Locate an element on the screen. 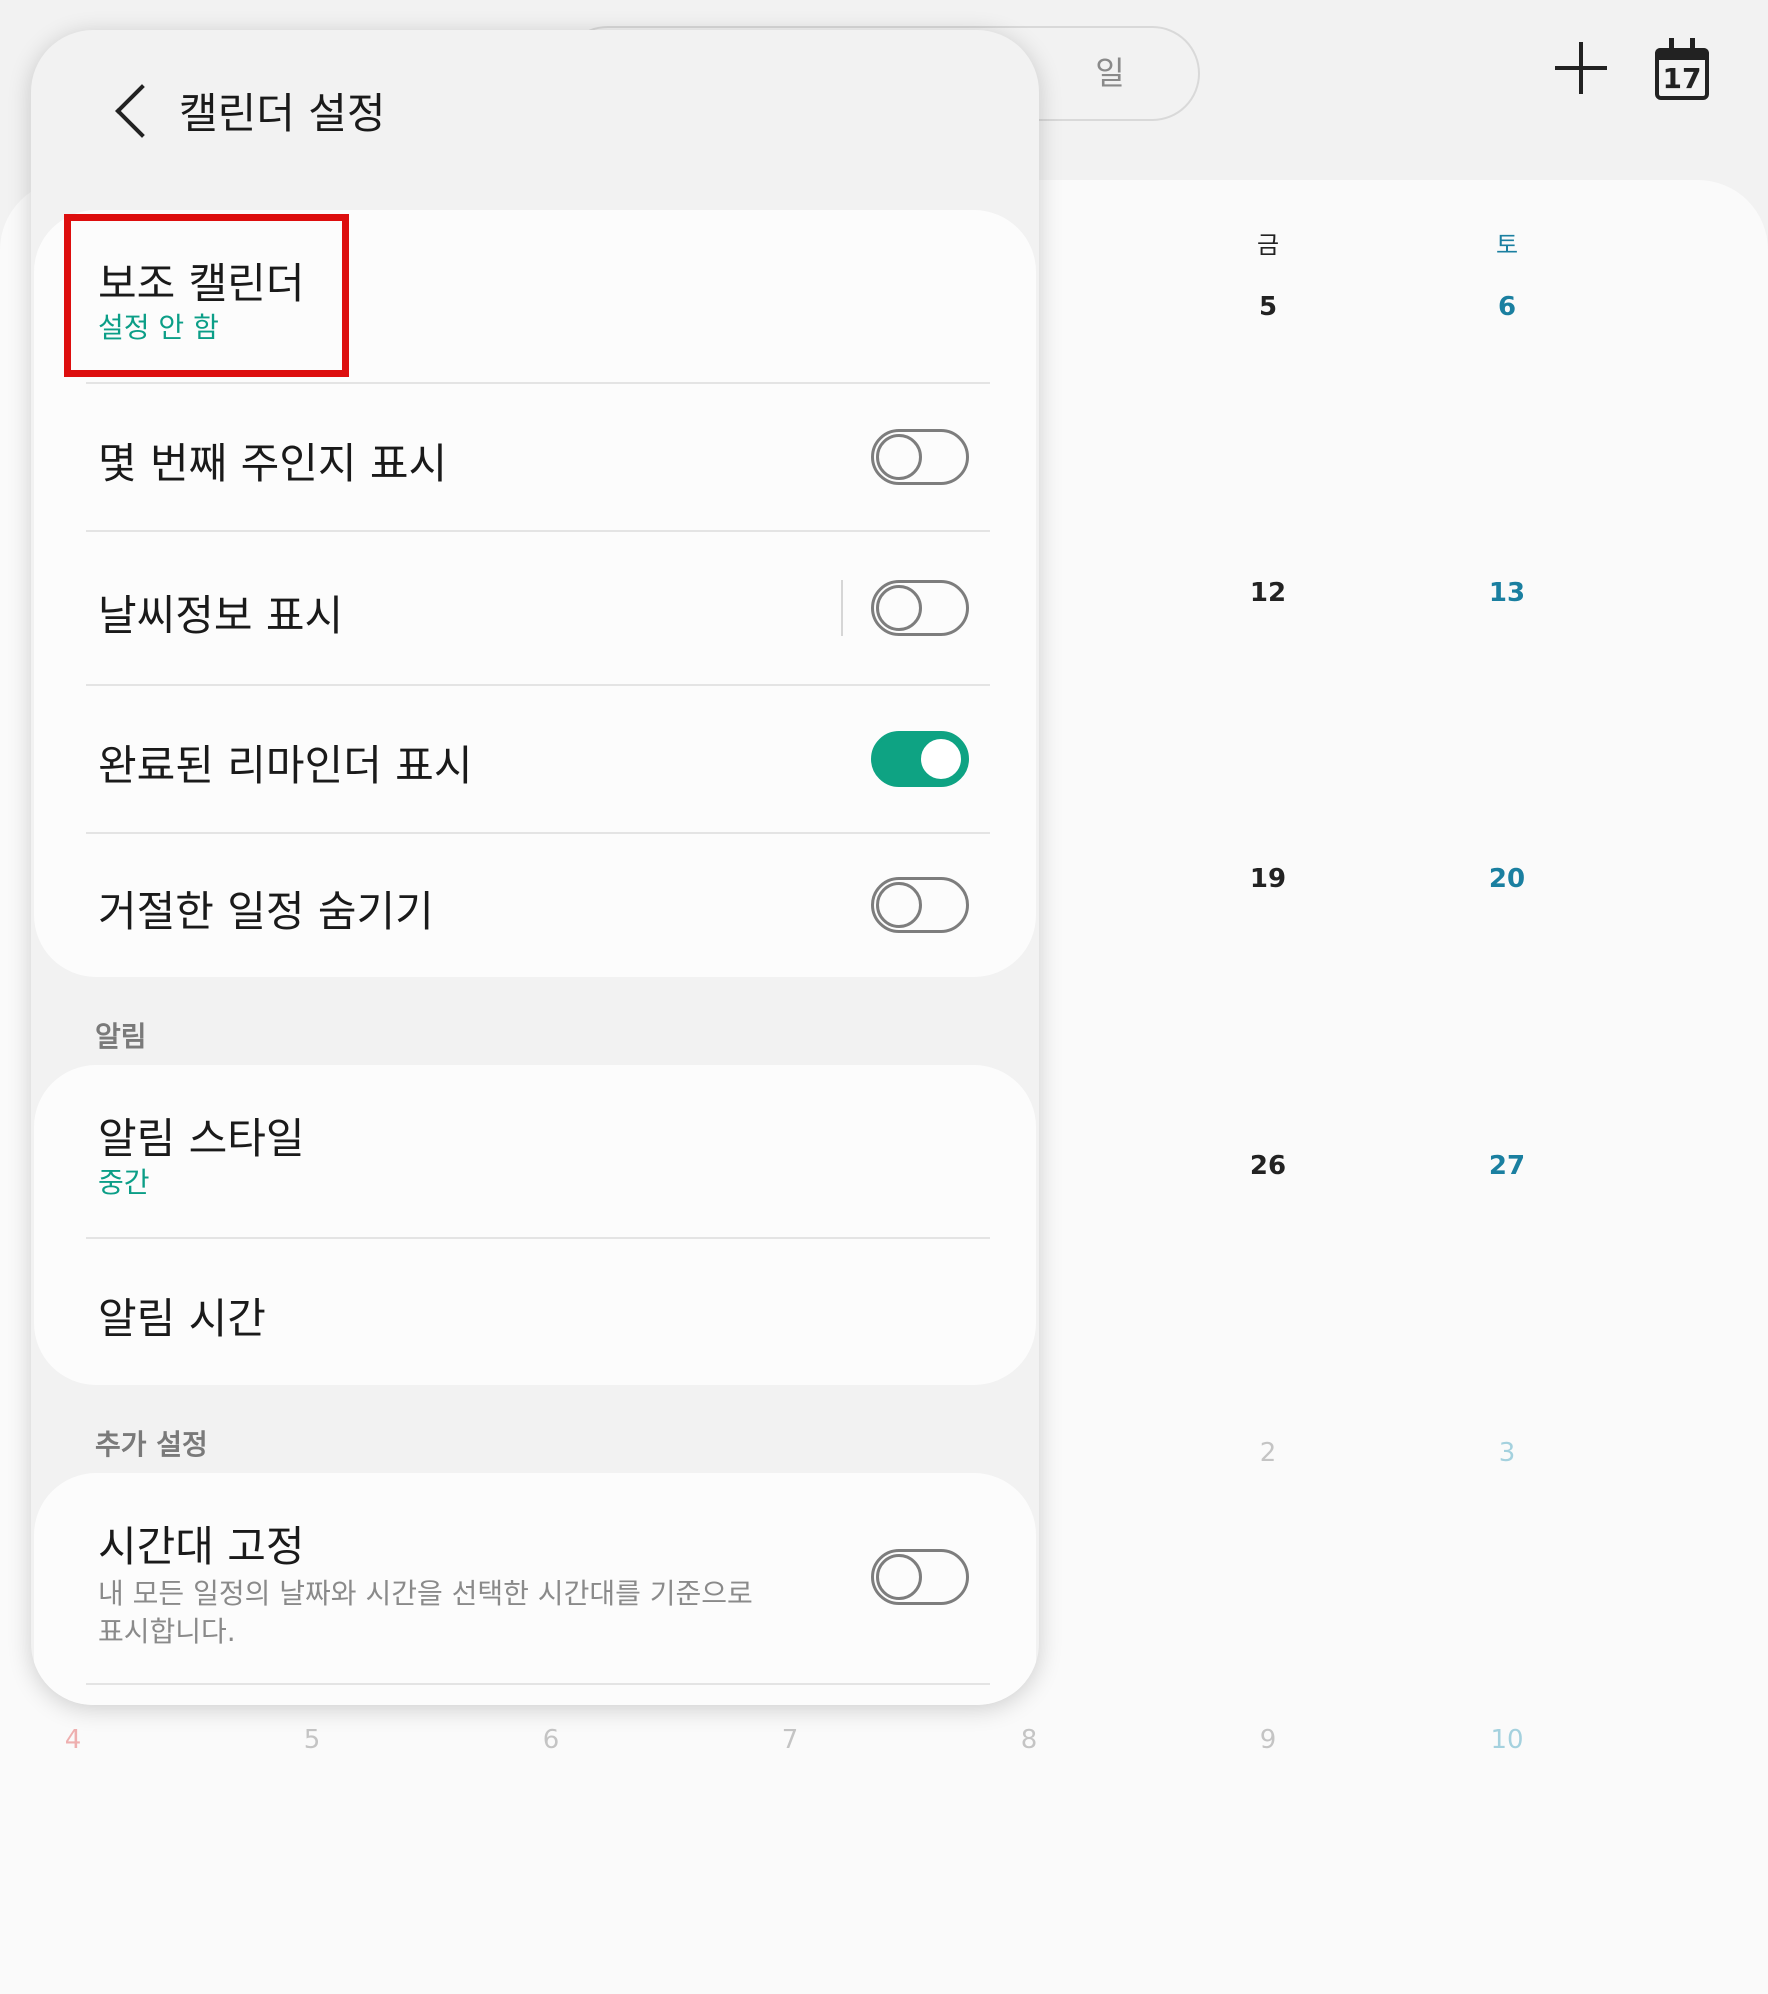 The image size is (1768, 1994). hide-declined-row: 거절한 일정 숨기기 is located at coordinates (535, 905).